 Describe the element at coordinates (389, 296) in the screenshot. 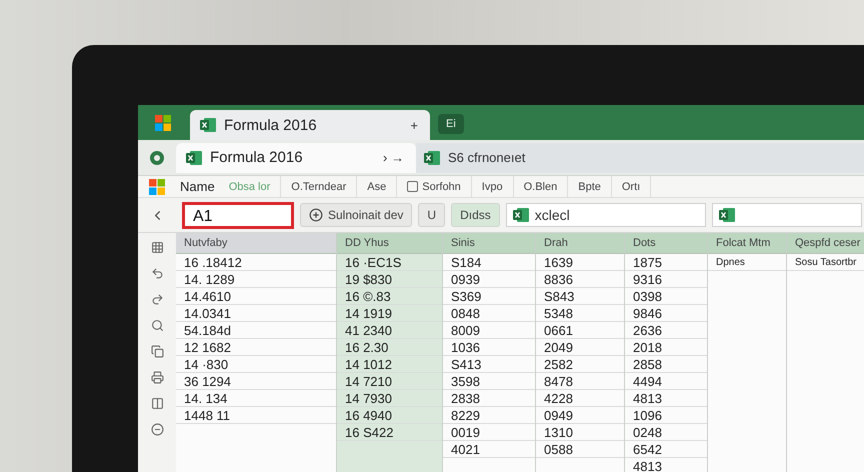

I see `table-cell: 16 ©.83` at that location.